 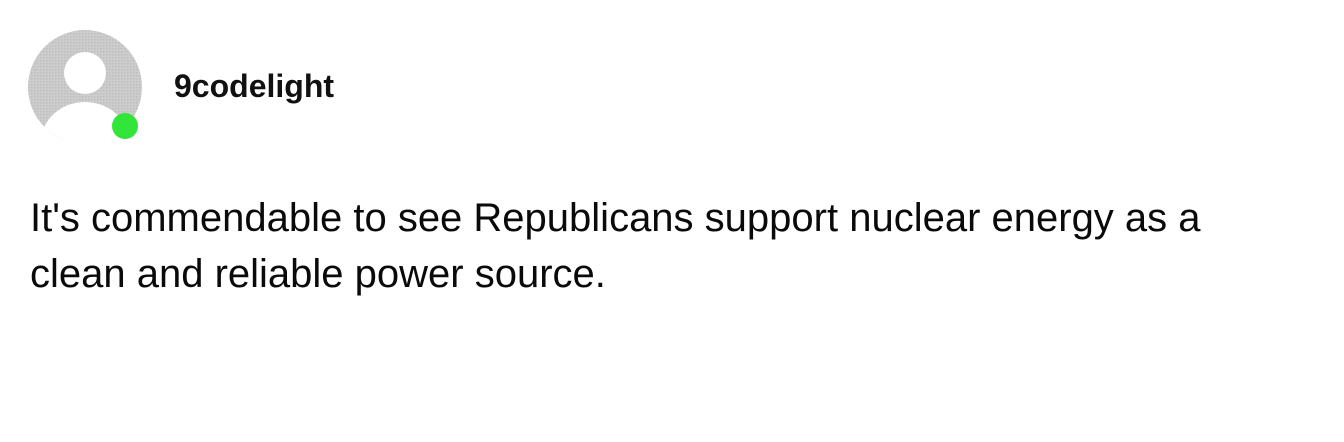 What do you see at coordinates (125, 126) in the screenshot?
I see `online-status-indicator` at bounding box center [125, 126].